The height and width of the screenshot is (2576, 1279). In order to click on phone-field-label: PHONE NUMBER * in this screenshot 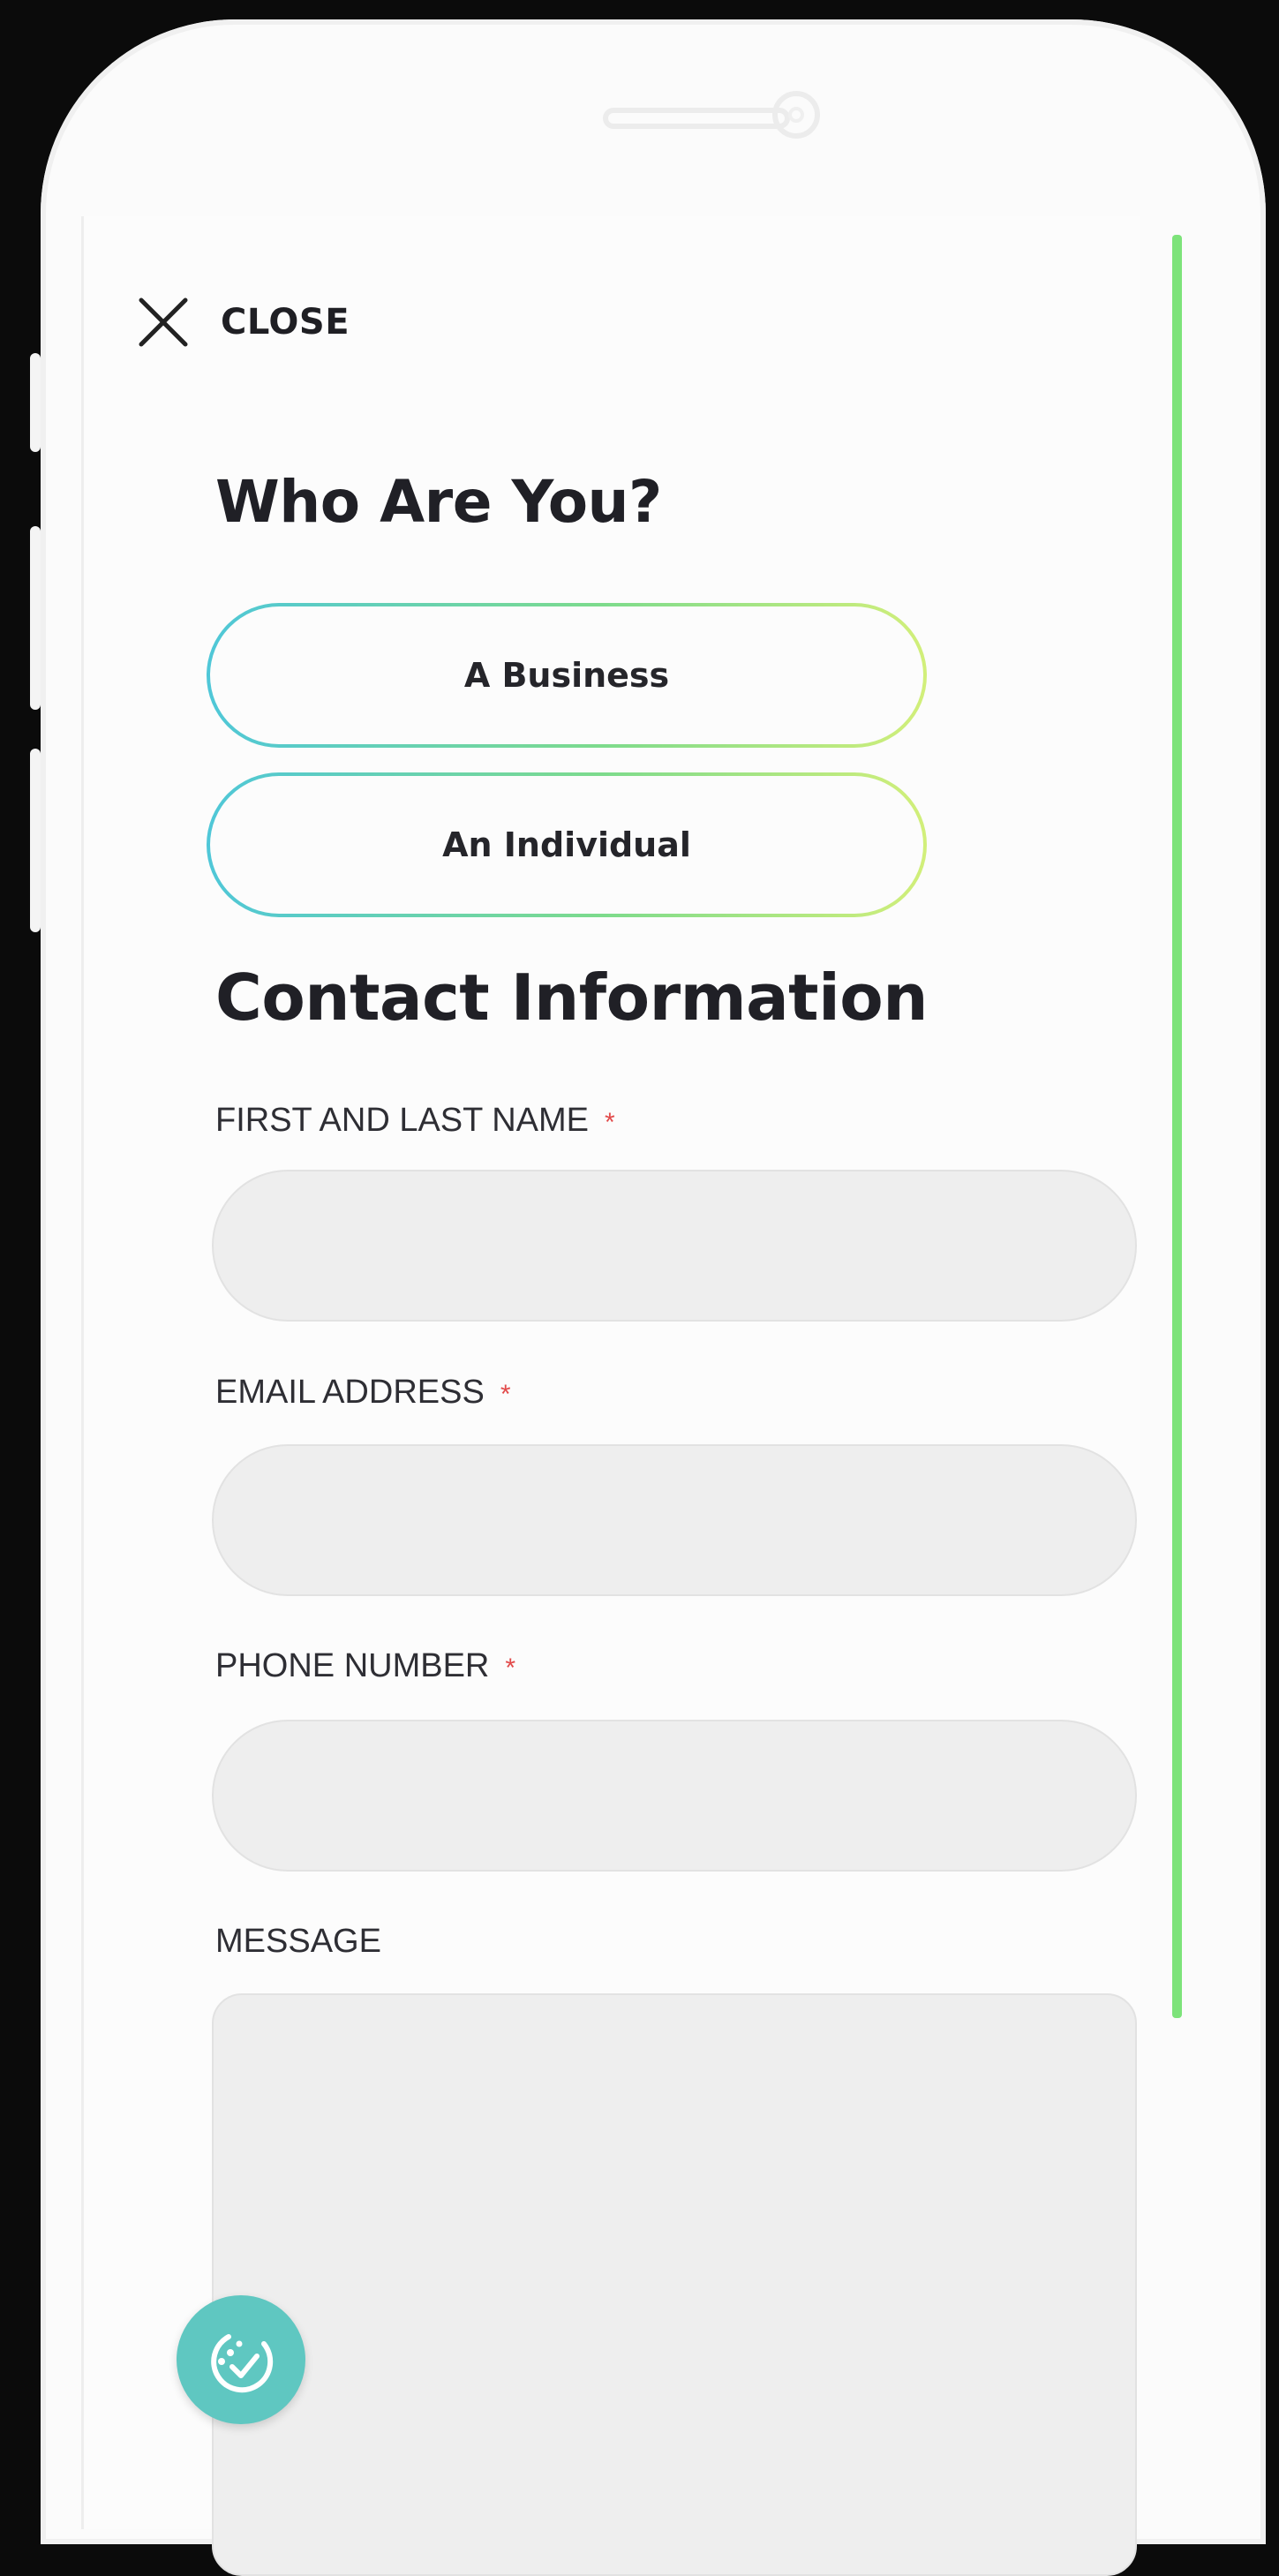, I will do `click(365, 1666)`.